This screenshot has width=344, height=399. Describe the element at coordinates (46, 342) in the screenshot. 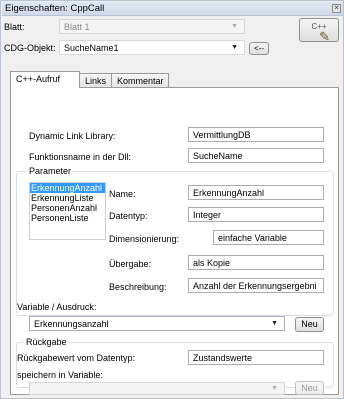

I see `rueckgabe-group-title: Rückgabe` at that location.